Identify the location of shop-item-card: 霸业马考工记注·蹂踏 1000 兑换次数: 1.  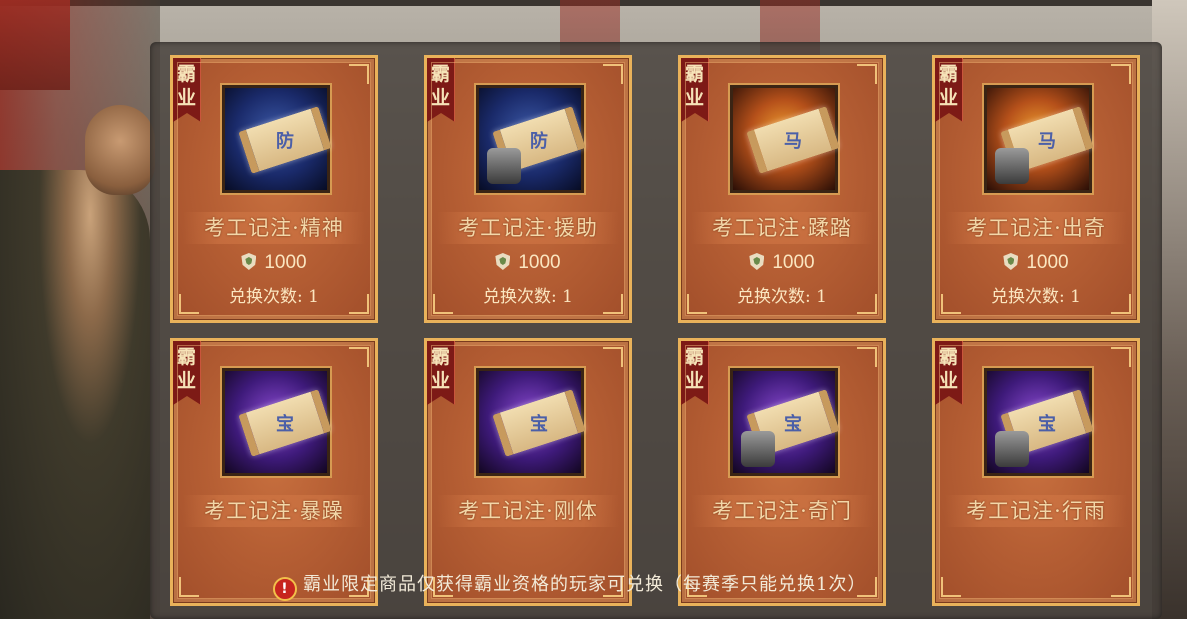
(782, 189).